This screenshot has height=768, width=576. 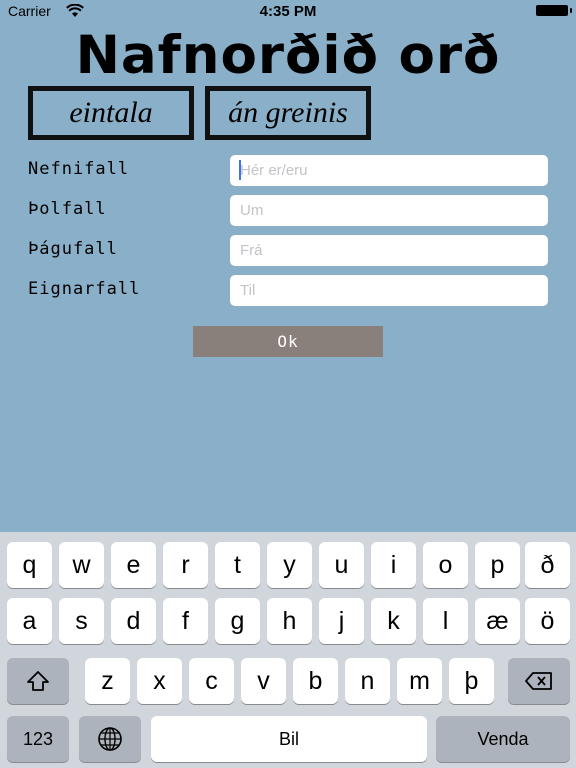 What do you see at coordinates (289, 621) in the screenshot?
I see `key-h: h` at bounding box center [289, 621].